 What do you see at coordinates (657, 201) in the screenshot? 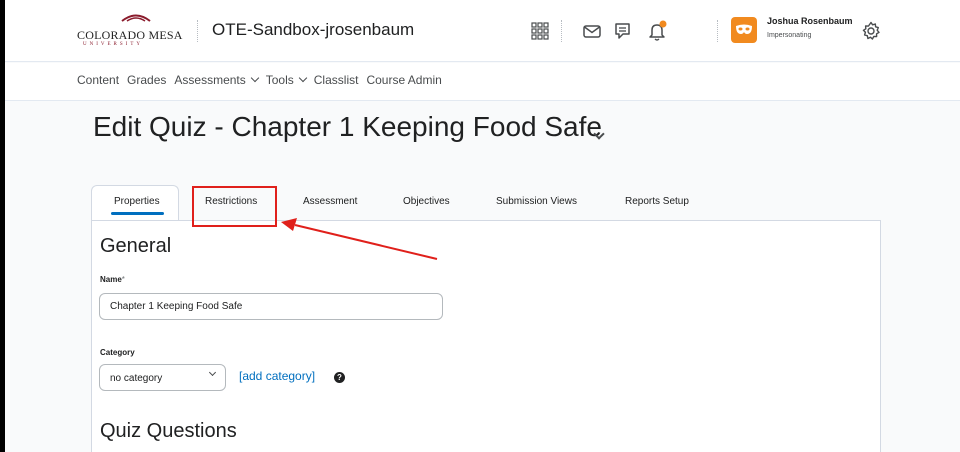
I see `tab-reports-setup: Reports Setup` at bounding box center [657, 201].